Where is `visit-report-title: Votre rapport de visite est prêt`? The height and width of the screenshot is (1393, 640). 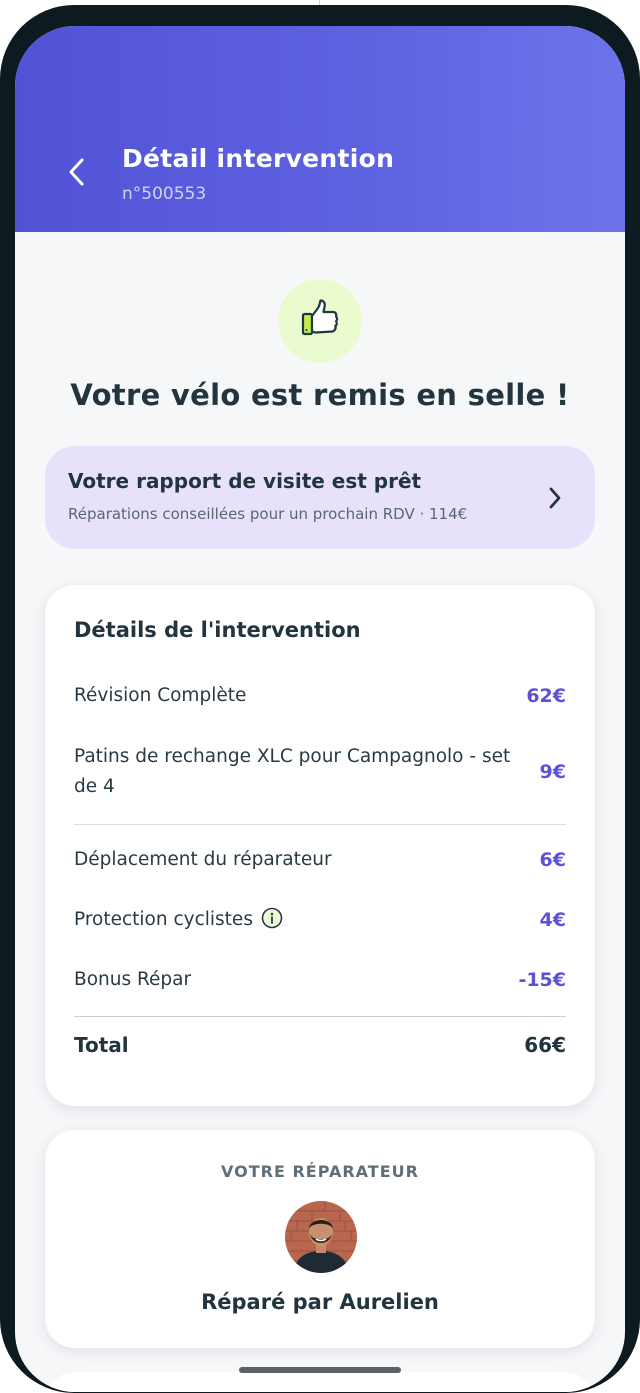 visit-report-title: Votre rapport de visite est prêt is located at coordinates (245, 481).